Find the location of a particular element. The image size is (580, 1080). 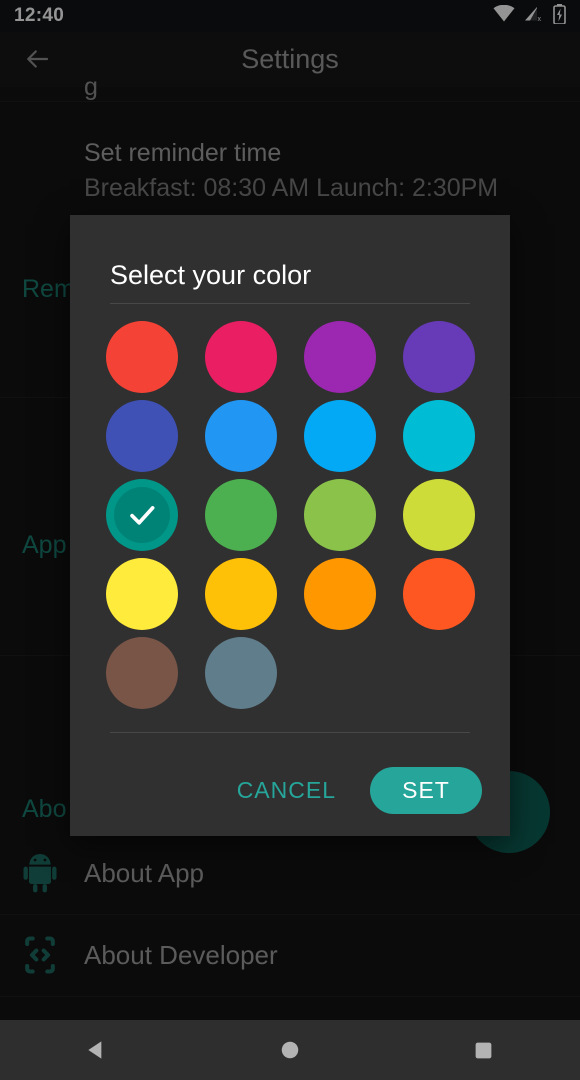

color-swatch-cell-brown is located at coordinates (141, 672).